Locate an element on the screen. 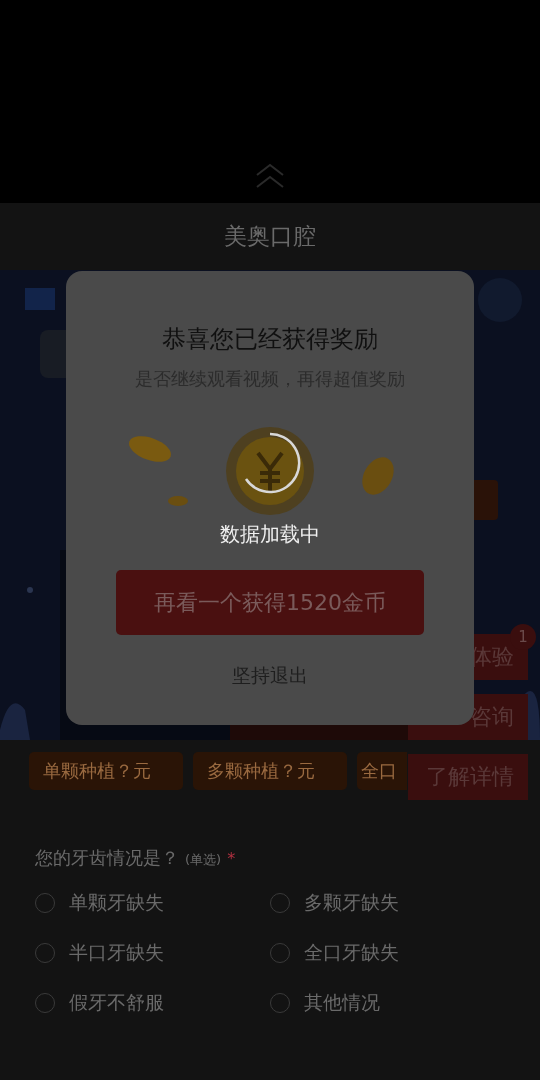 The image size is (540, 1080). page-title: 美奥口腔 is located at coordinates (270, 236).